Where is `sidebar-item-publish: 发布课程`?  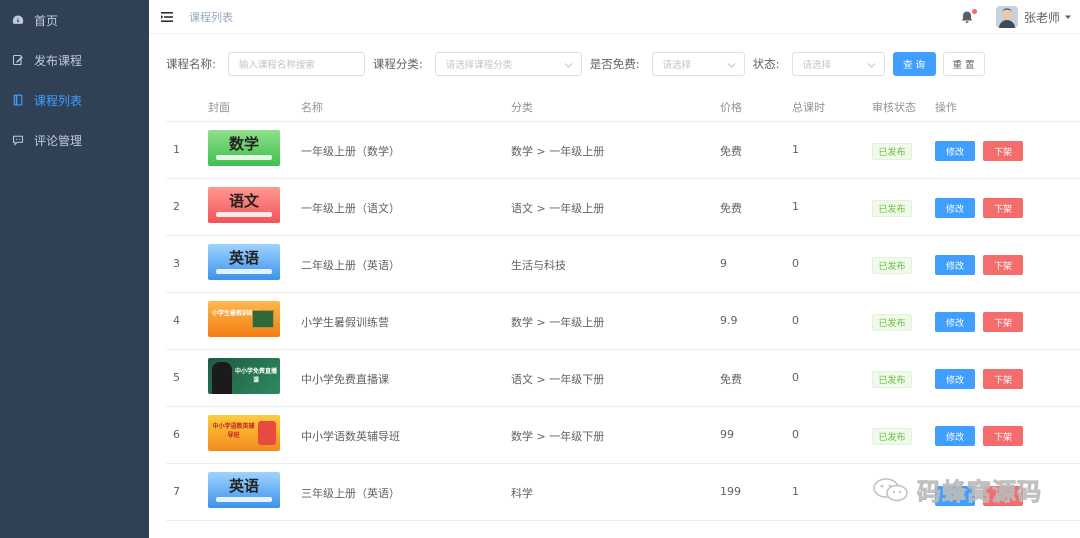 sidebar-item-publish: 发布课程 is located at coordinates (74, 60).